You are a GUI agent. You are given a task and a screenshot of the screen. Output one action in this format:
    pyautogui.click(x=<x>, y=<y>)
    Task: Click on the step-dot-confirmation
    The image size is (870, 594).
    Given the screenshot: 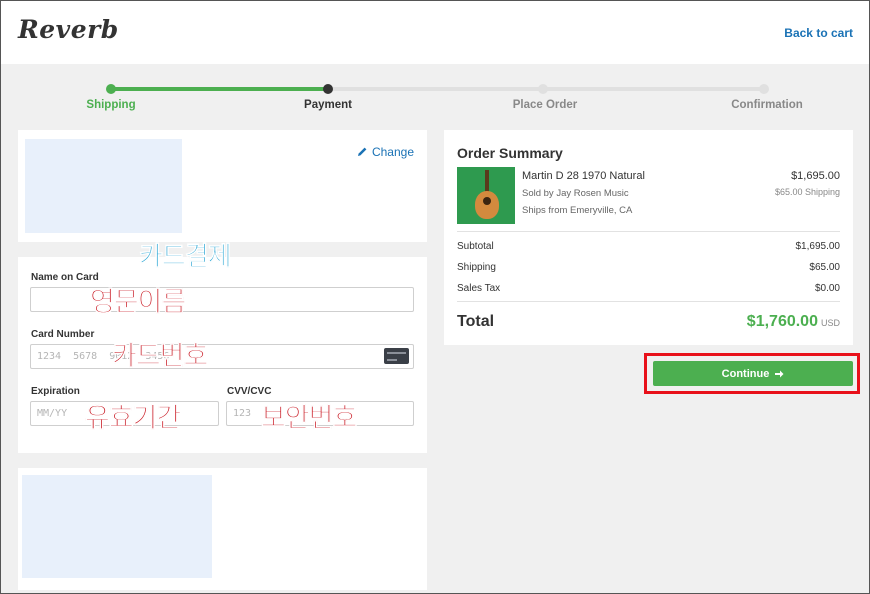 What is the action you would take?
    pyautogui.click(x=764, y=89)
    